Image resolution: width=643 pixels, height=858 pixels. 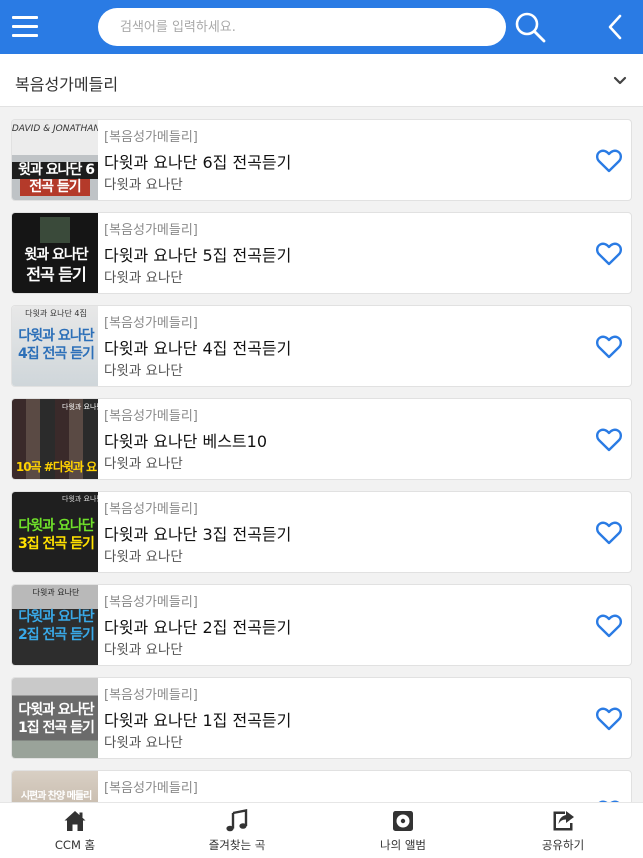 I want to click on nav-label: CCM 홈, so click(x=75, y=845).